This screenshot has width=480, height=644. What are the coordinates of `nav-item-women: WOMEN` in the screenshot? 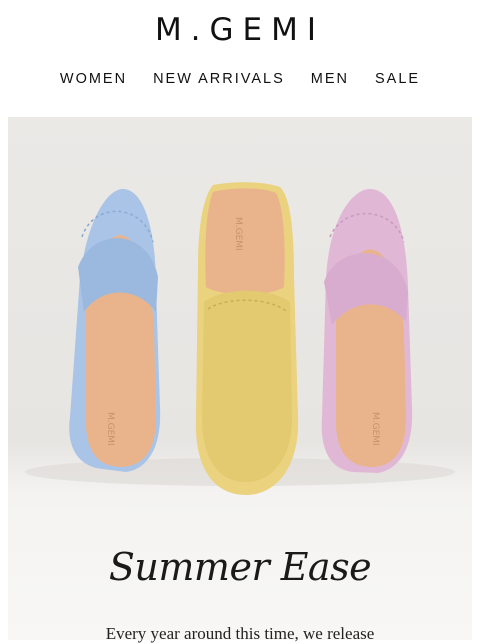 It's located at (93, 79).